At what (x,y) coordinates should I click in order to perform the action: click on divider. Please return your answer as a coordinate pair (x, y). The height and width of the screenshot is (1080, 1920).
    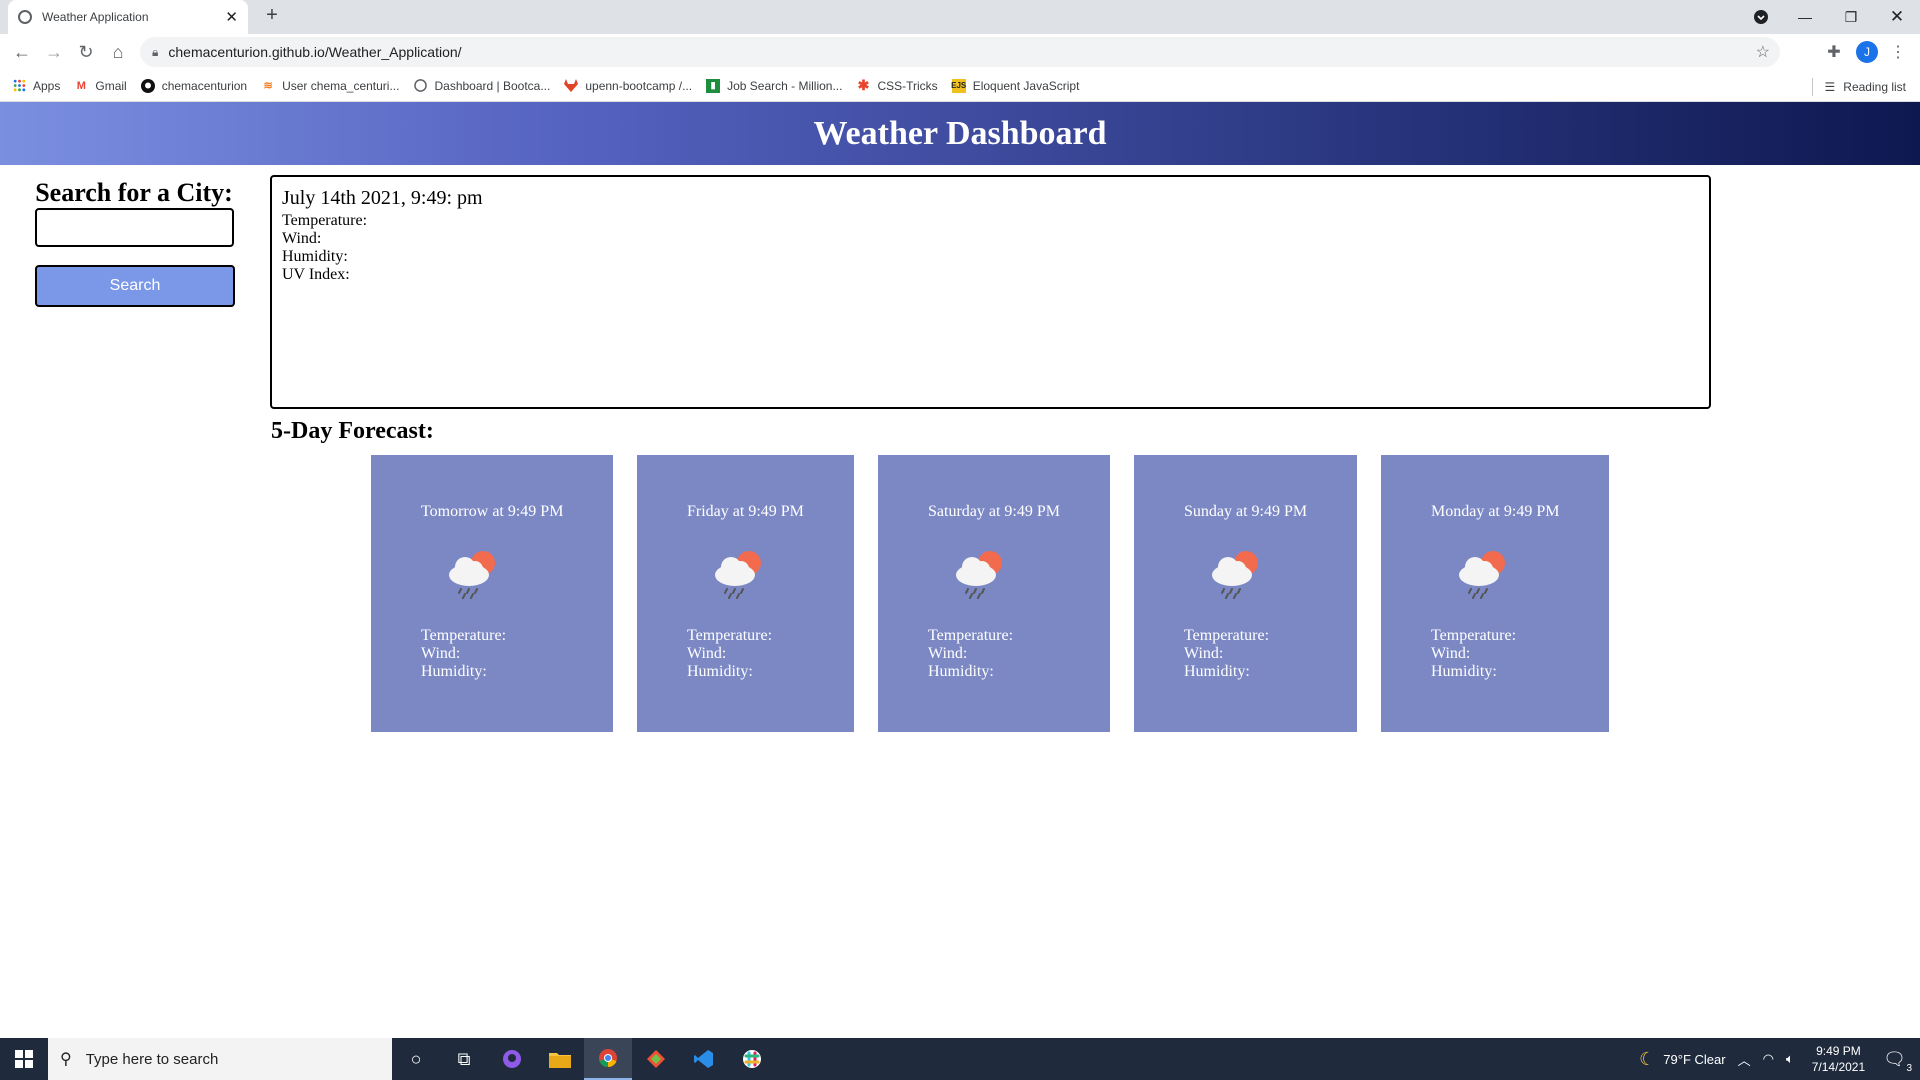
    Looking at the image, I should click on (1812, 87).